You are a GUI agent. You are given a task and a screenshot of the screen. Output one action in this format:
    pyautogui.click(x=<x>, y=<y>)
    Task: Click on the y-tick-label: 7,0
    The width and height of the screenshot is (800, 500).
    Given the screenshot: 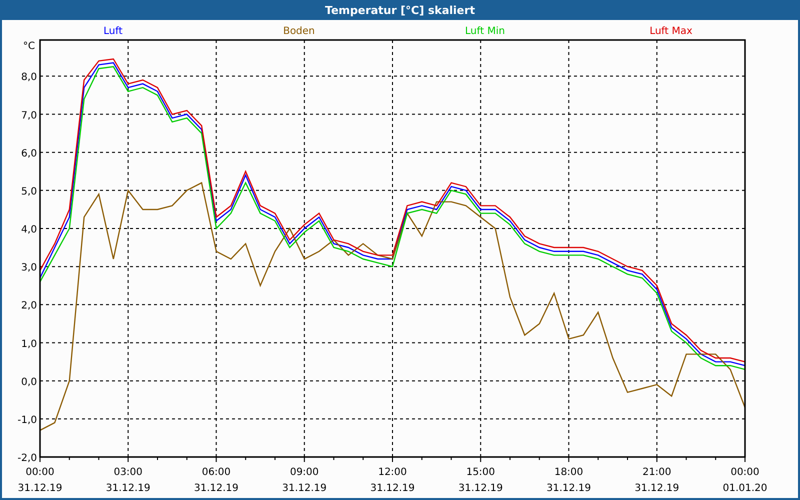 What is the action you would take?
    pyautogui.click(x=29, y=116)
    